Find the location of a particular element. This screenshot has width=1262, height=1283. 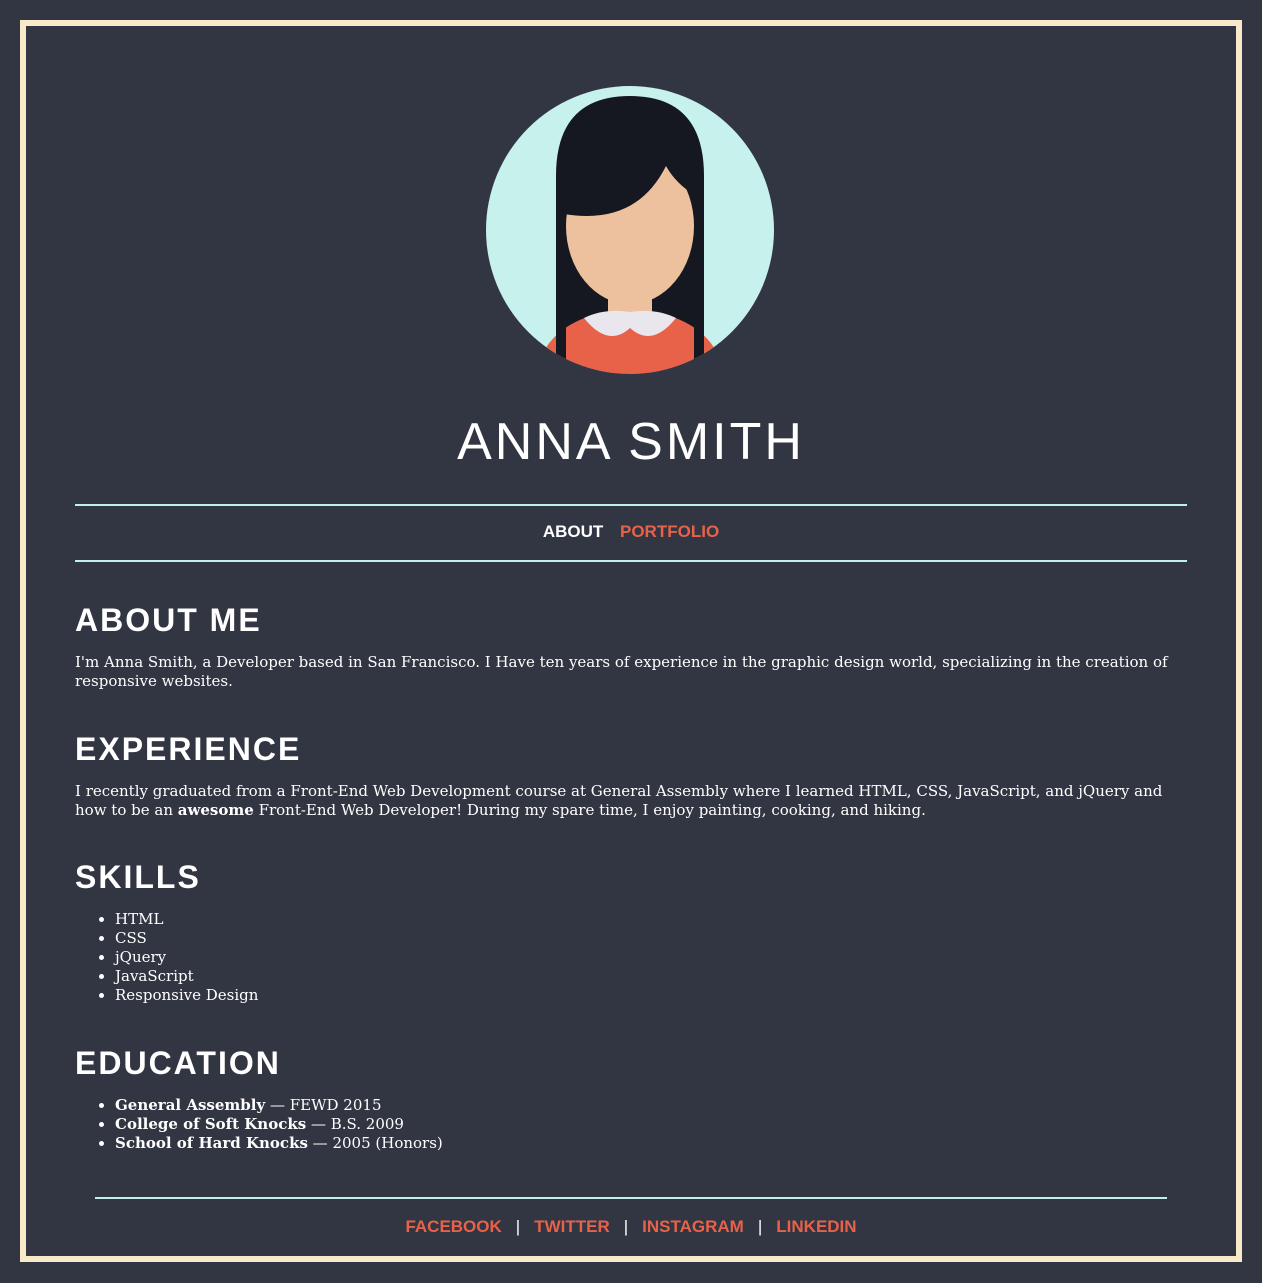

main-nav: ABOUT PORTFOLIO is located at coordinates (631, 532).